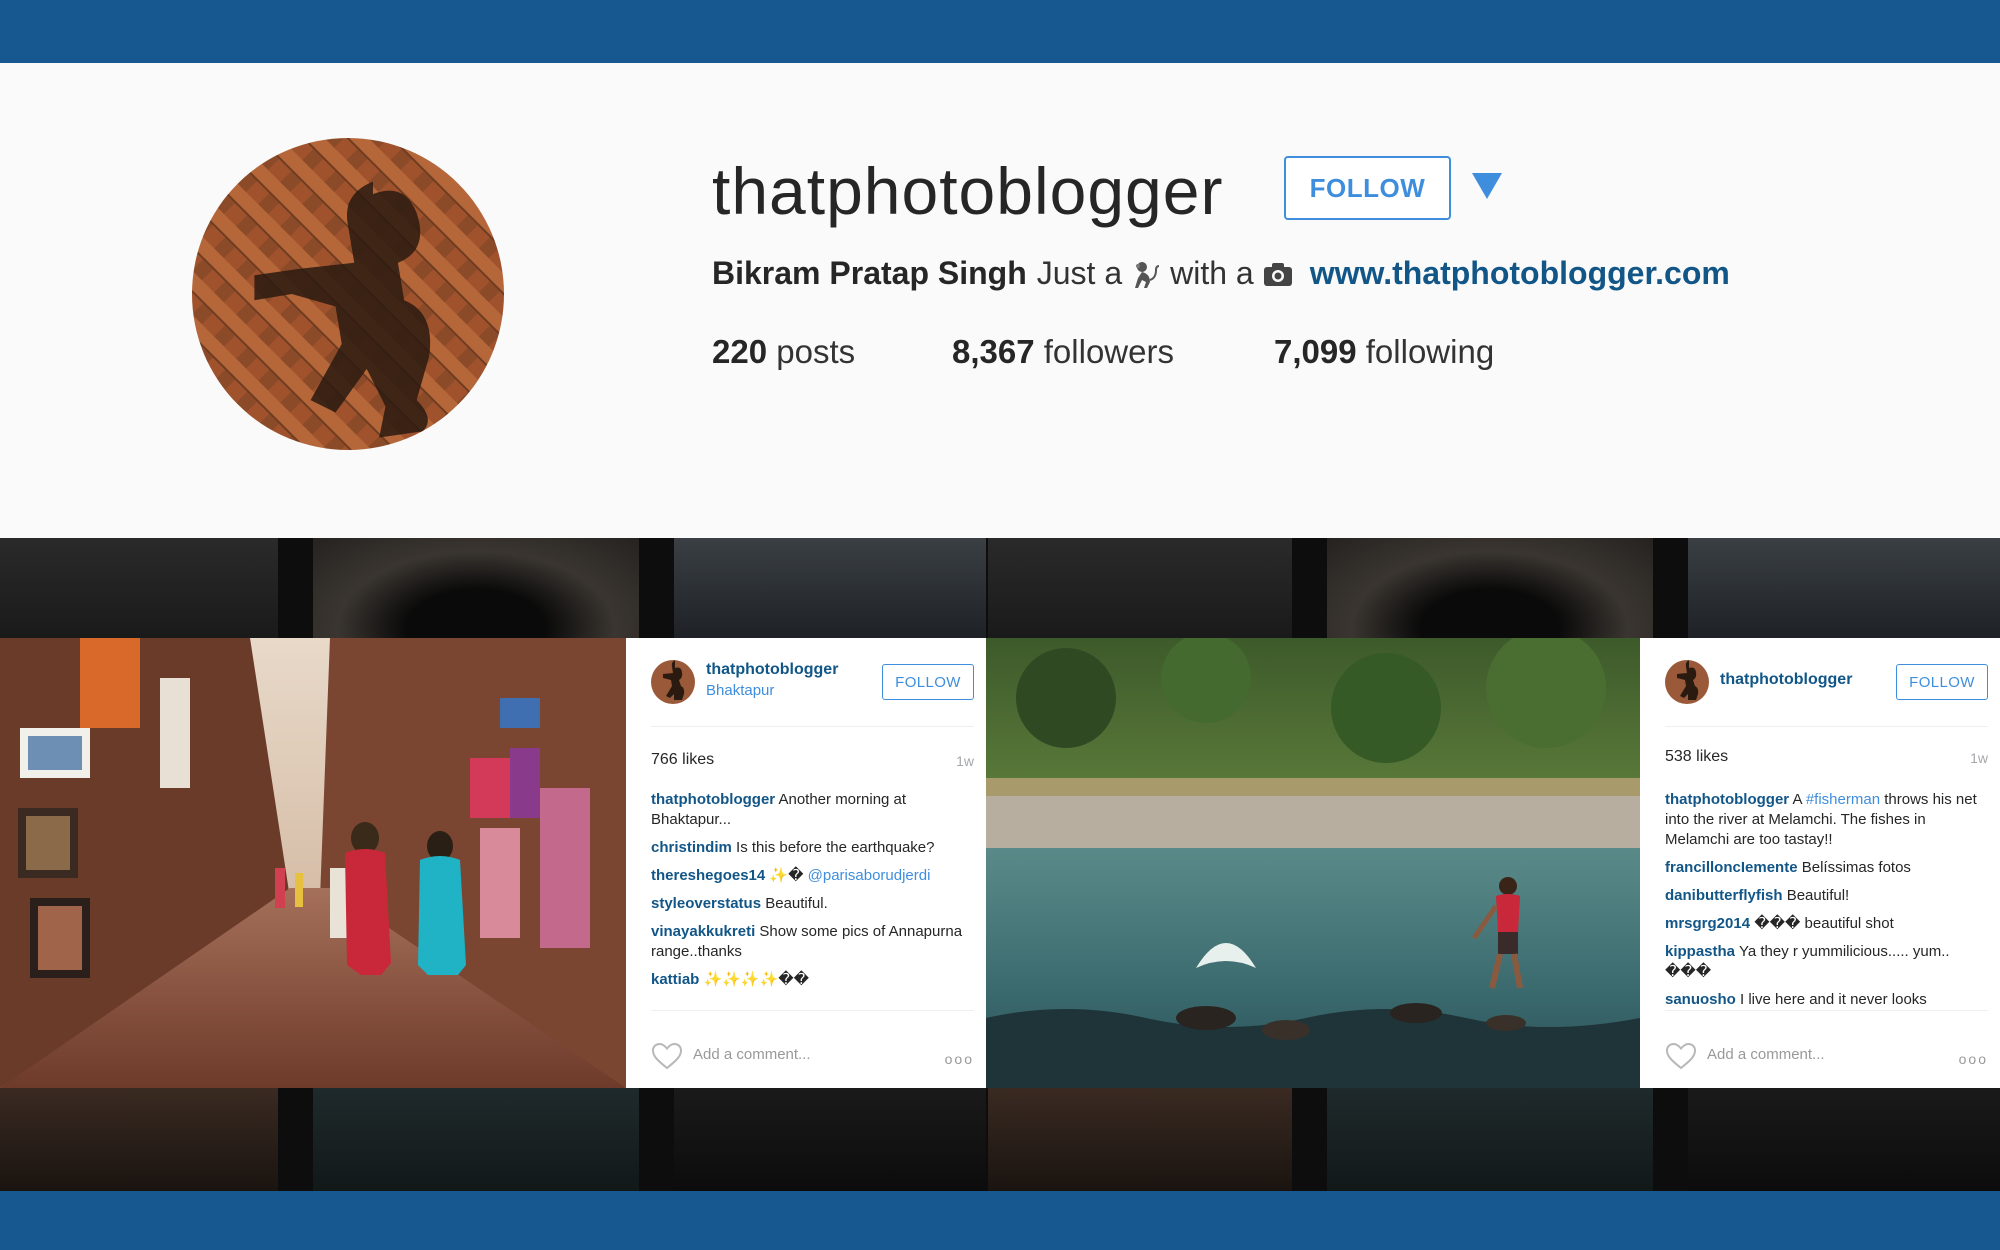 The height and width of the screenshot is (1250, 2000). I want to click on monkey-icon, so click(1146, 274).